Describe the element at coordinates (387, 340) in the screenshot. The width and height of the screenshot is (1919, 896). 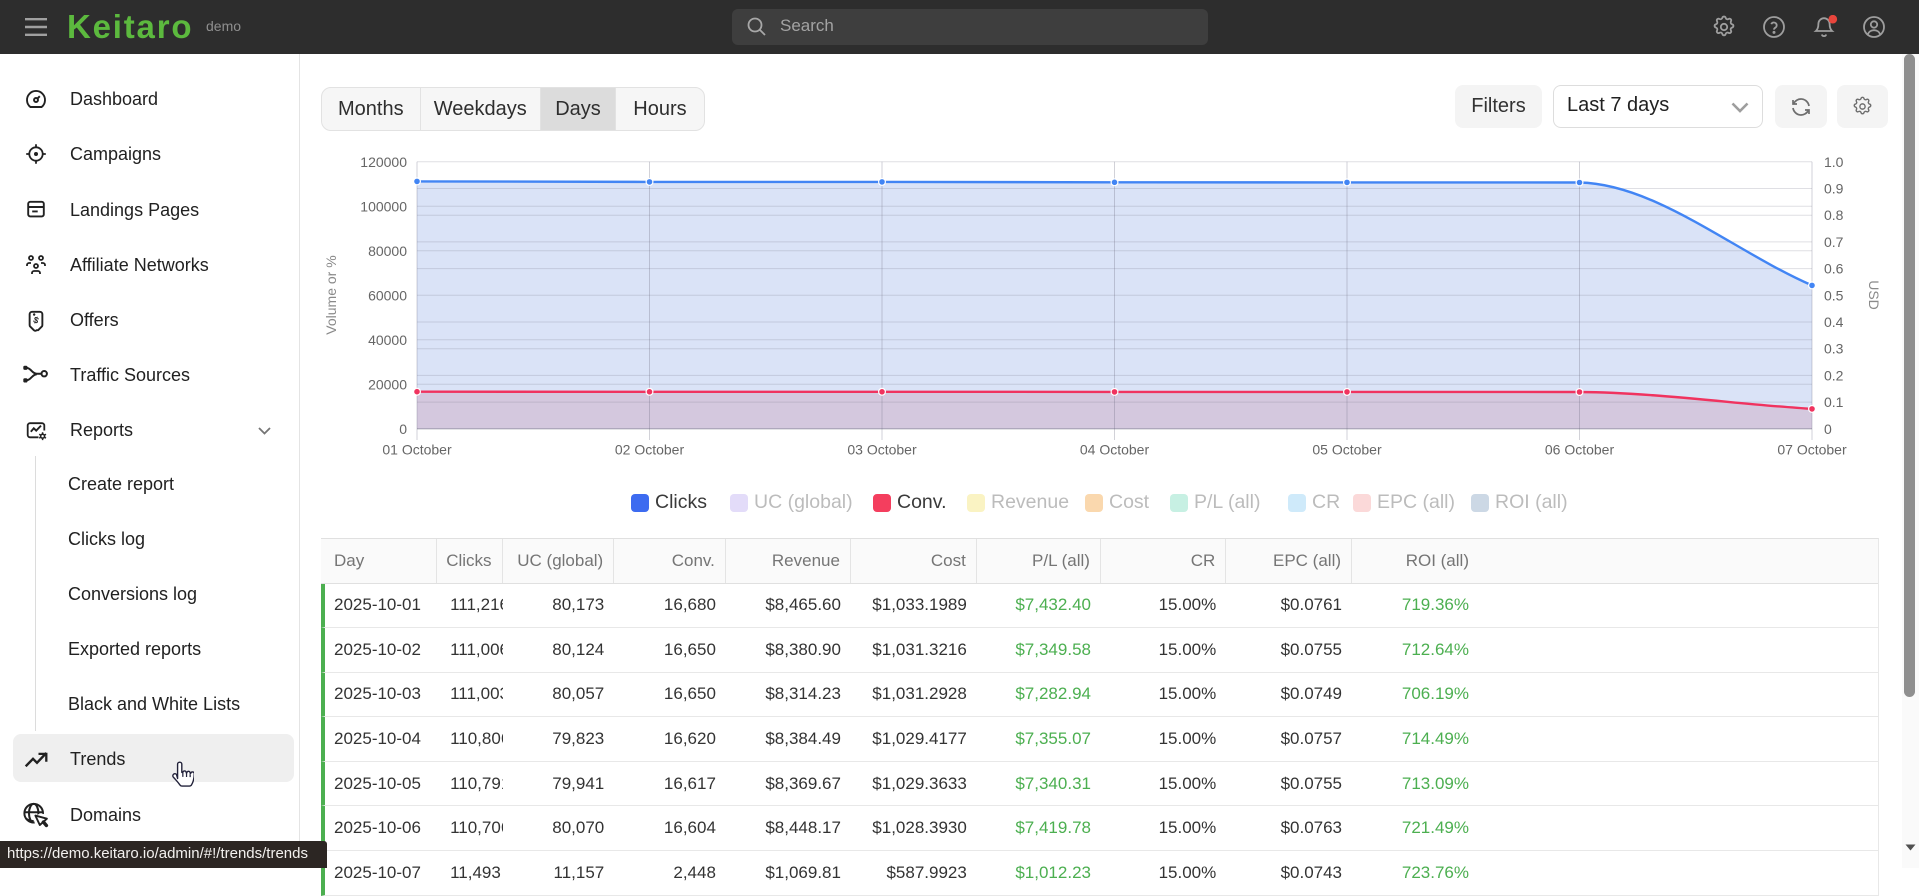
I see `svg-text: 40000` at that location.